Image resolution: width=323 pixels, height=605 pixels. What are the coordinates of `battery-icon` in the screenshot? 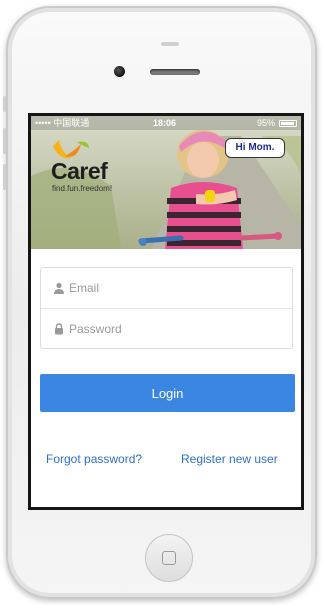 It's located at (288, 123).